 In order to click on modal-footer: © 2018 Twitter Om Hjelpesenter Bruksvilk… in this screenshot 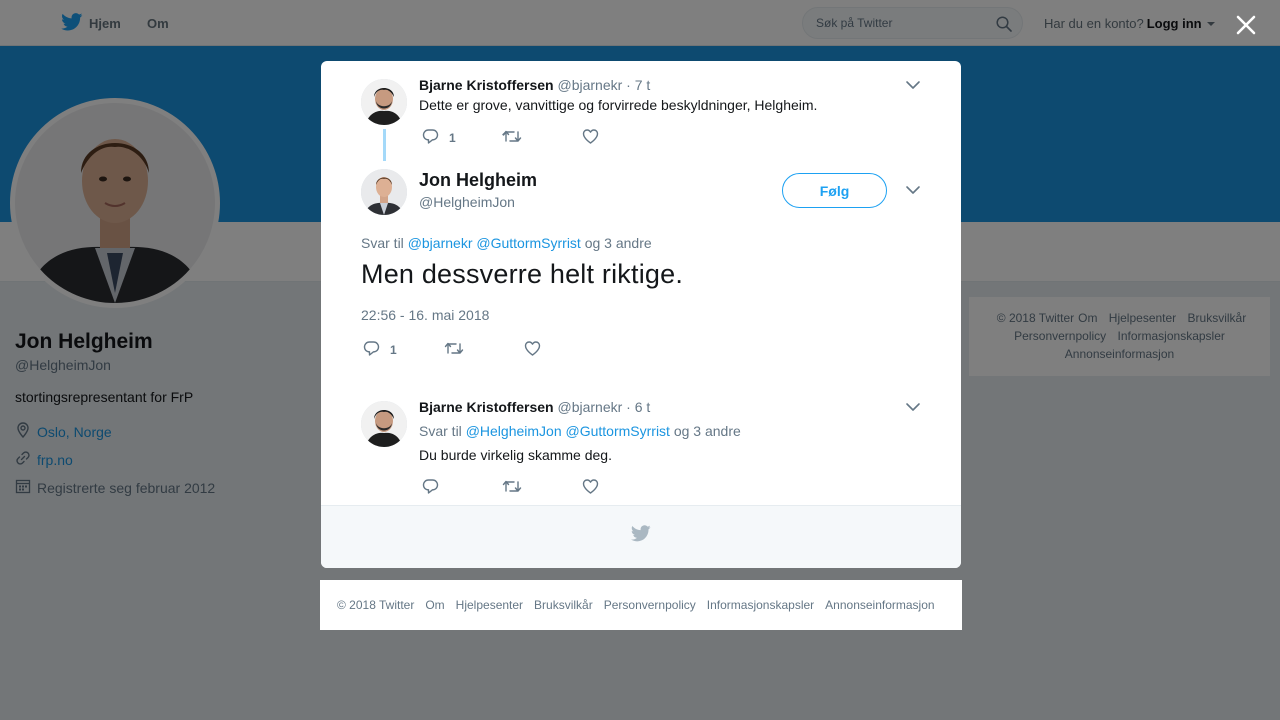, I will do `click(641, 605)`.